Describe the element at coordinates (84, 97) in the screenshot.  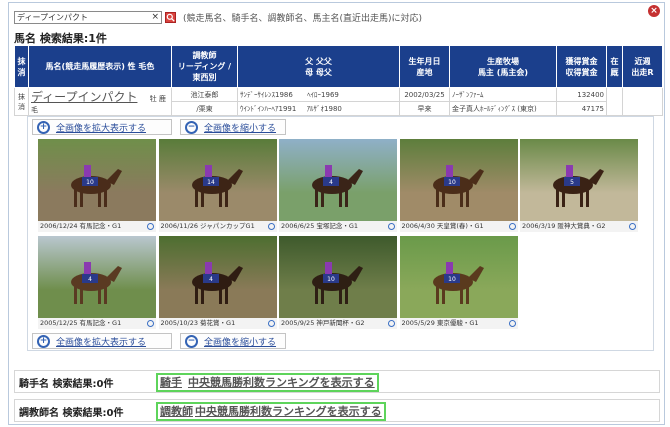
I see `horse-name-link: ディープインパクト` at that location.